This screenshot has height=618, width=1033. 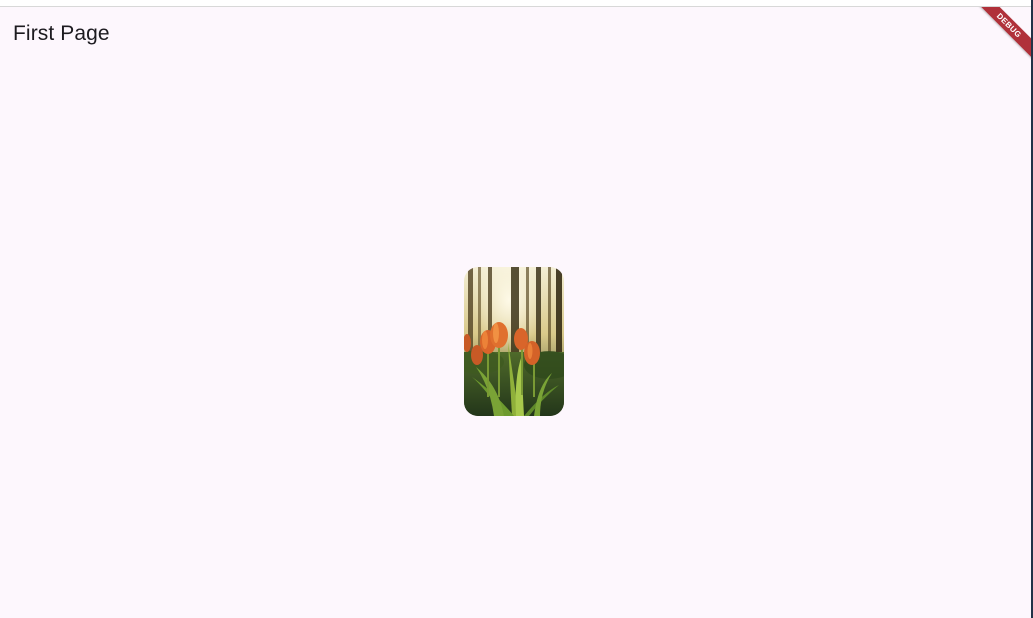 I want to click on tulip-photo, so click(x=514, y=341).